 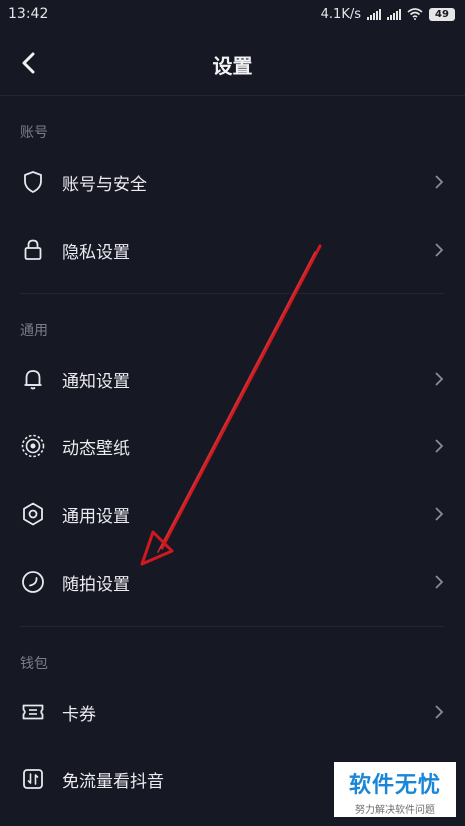 I want to click on section-header-general: 通用, so click(x=34, y=331).